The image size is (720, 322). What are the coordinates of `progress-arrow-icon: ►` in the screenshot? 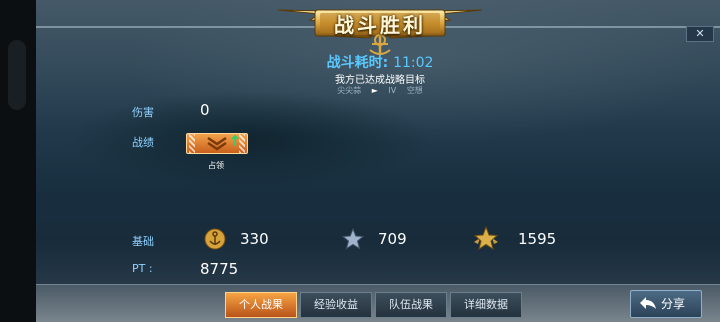 It's located at (374, 90).